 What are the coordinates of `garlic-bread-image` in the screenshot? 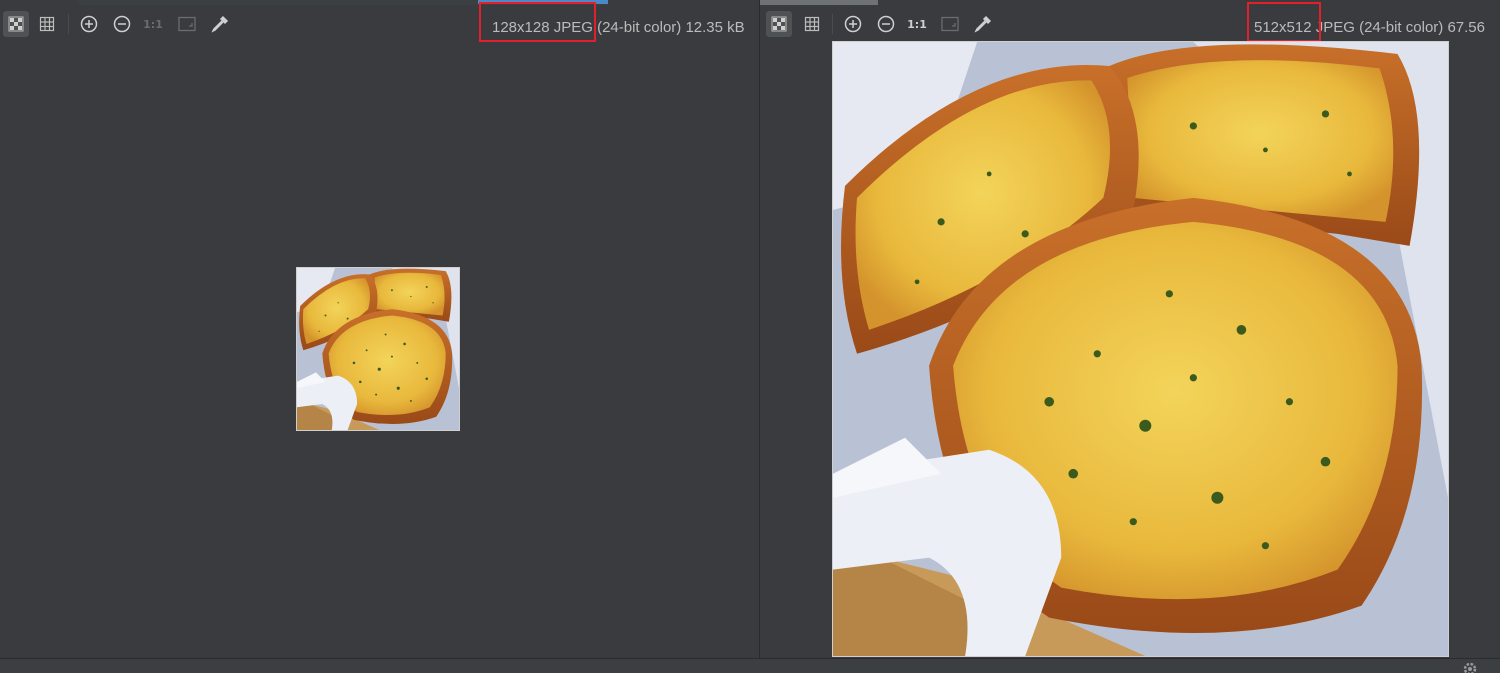 It's located at (378, 349).